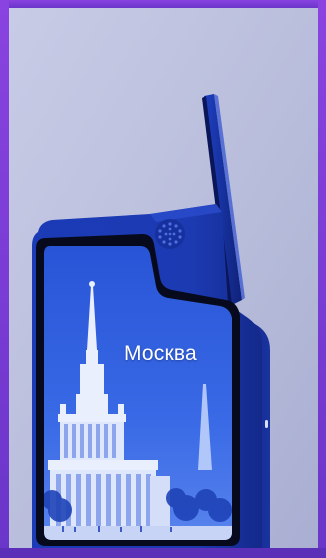 The image size is (326, 558). What do you see at coordinates (170, 234) in the screenshot?
I see `speaker-grille-icon` at bounding box center [170, 234].